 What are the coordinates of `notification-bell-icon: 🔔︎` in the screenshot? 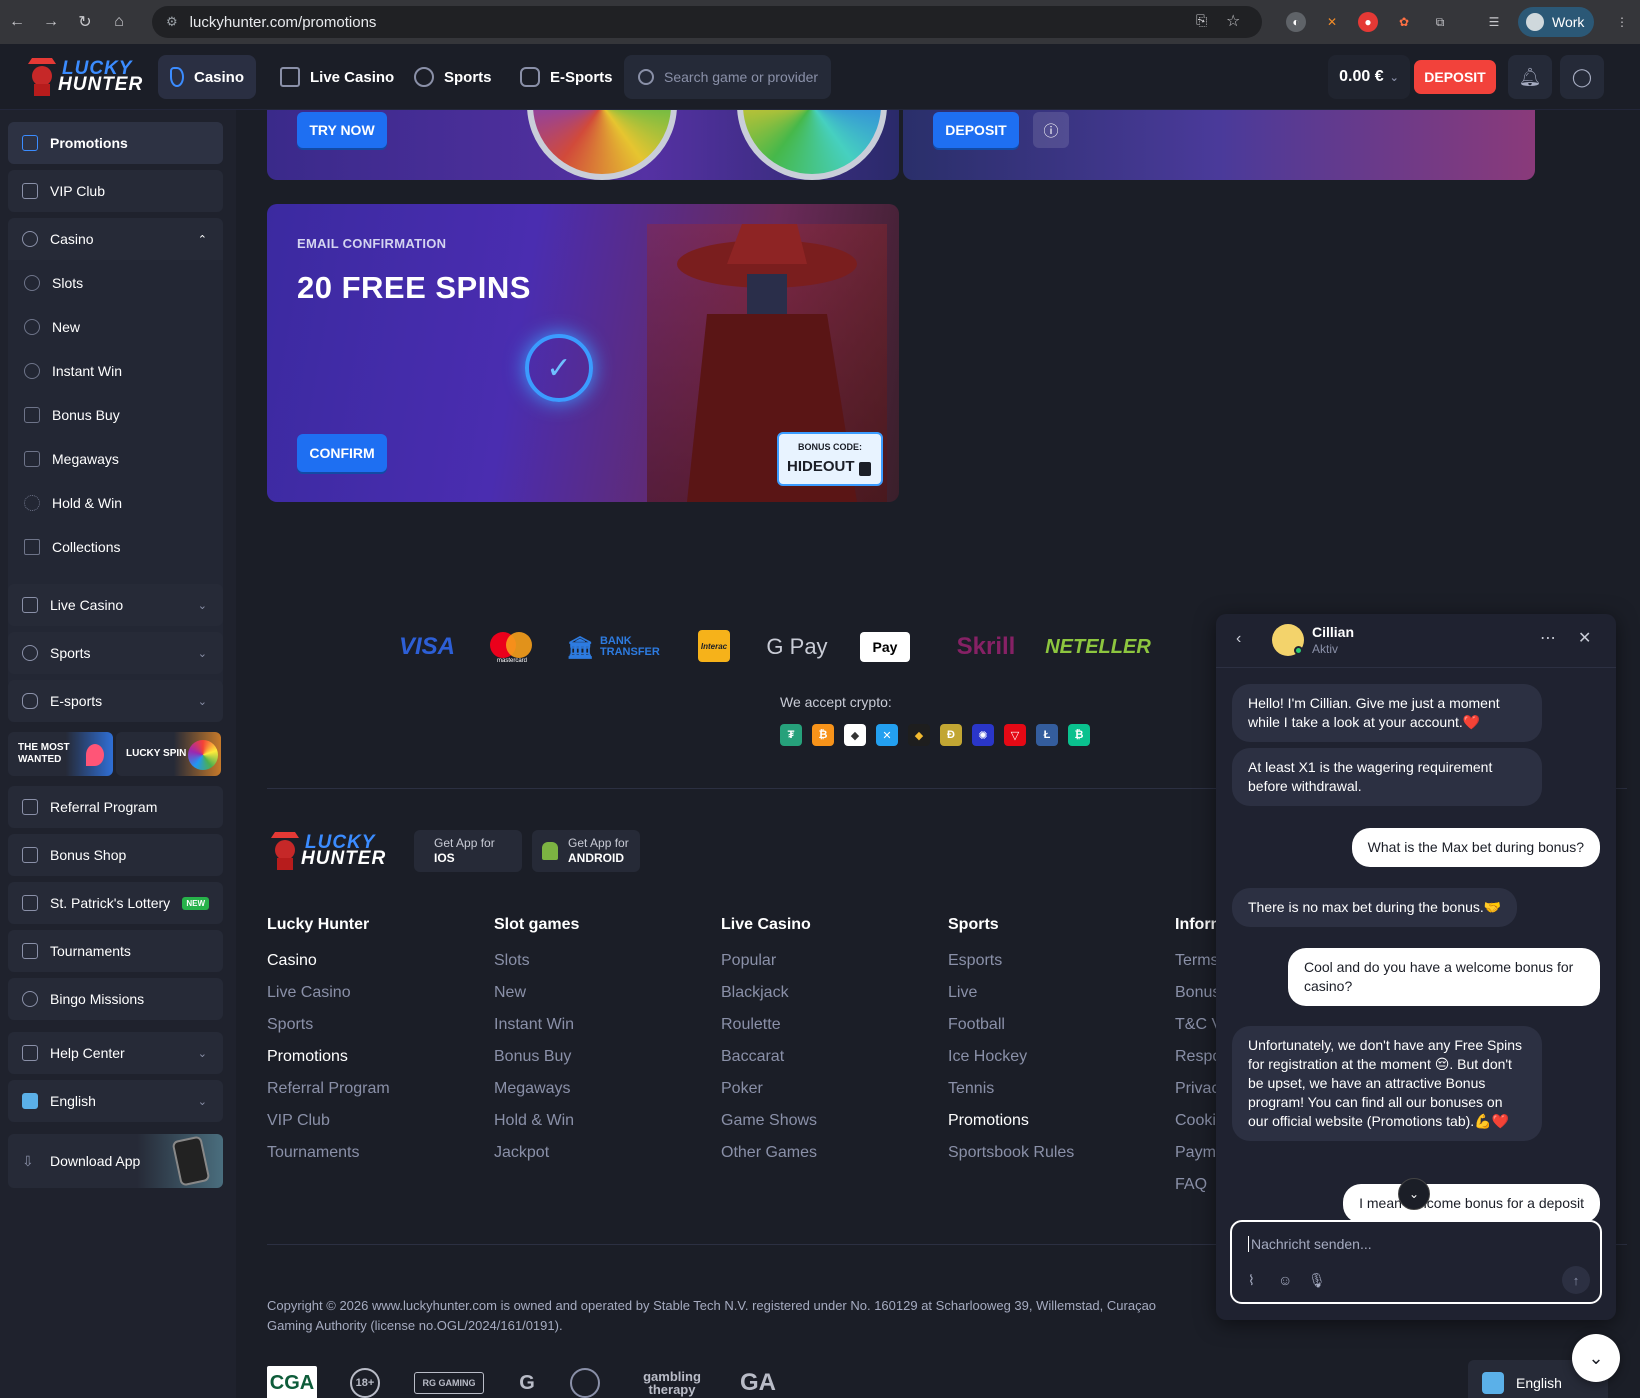 It's located at (1530, 77).